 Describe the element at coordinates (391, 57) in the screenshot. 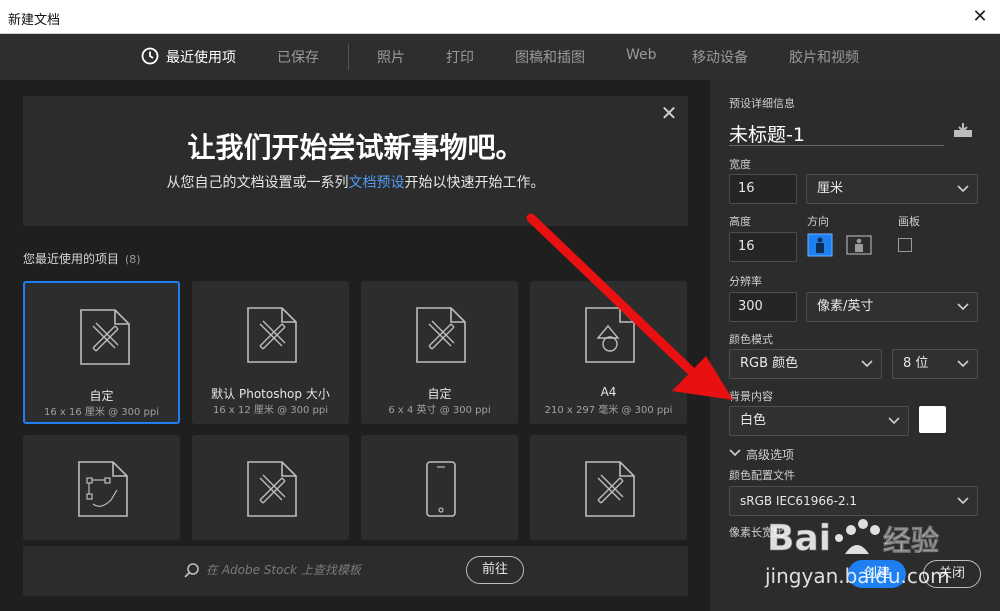

I see `tab-photo: 照片` at that location.